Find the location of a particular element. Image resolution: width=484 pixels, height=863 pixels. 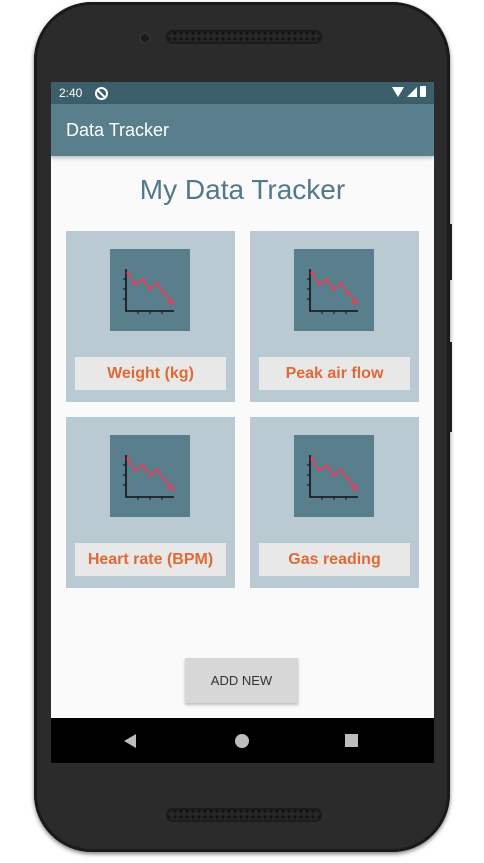

recents-icon is located at coordinates (351, 740).